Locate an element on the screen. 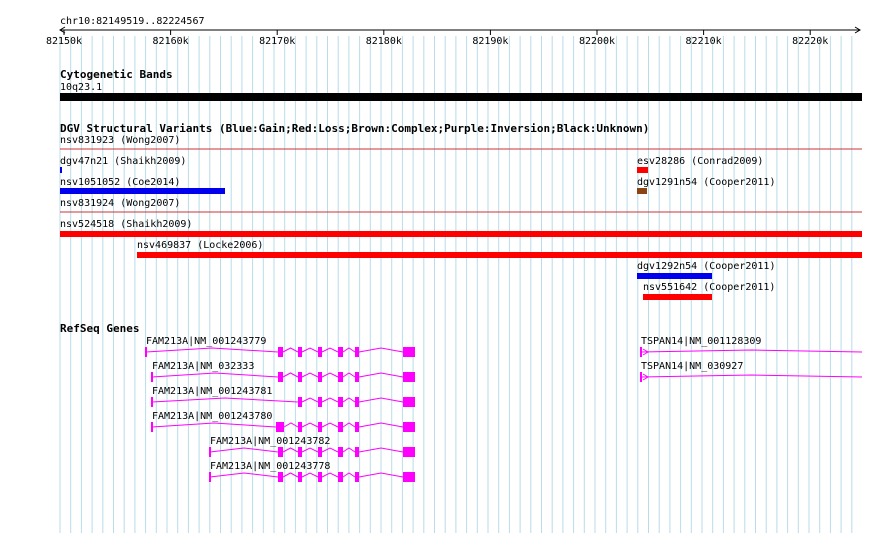  gene-transcript: FAM213A|NM_001243782 is located at coordinates (312, 446).